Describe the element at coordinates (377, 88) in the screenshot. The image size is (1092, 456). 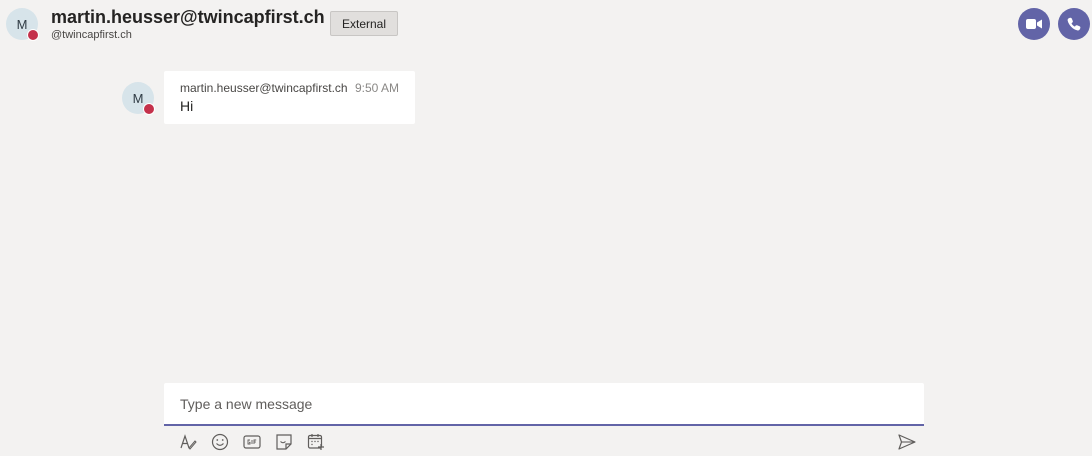
I see `message-timestamp: 9:50 AM` at that location.